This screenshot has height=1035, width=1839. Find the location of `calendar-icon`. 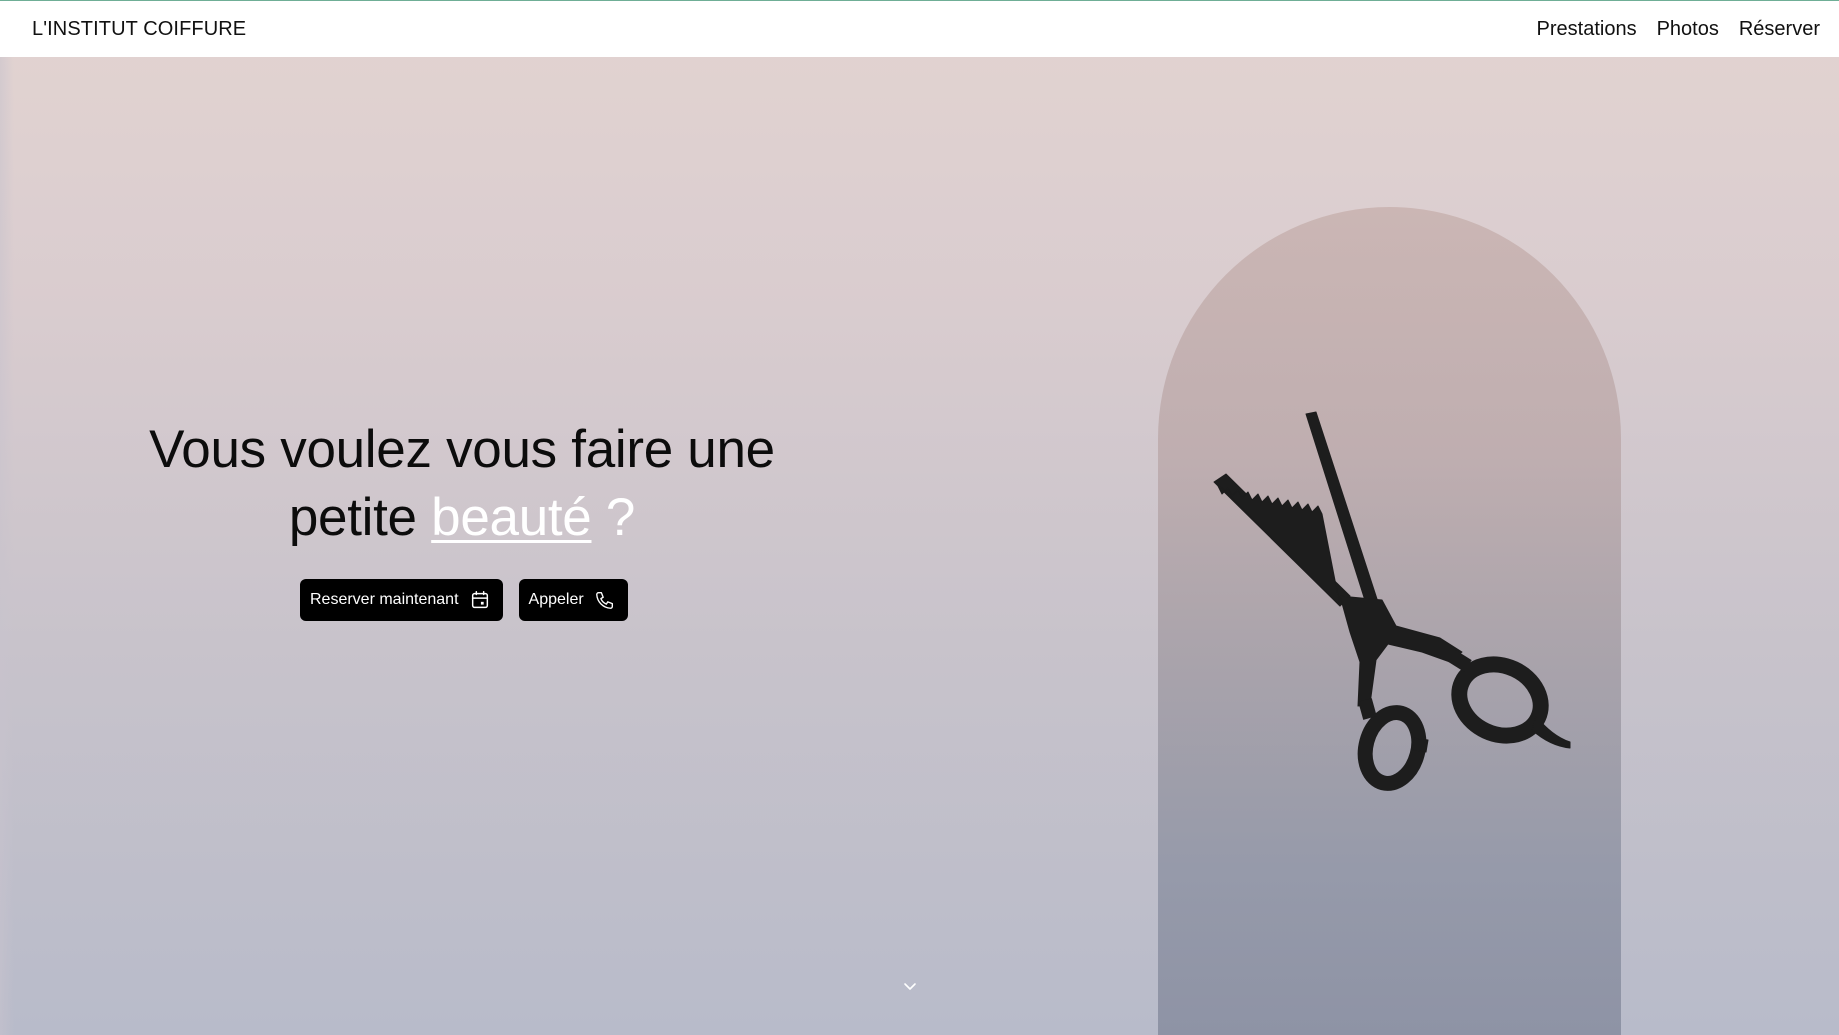

calendar-icon is located at coordinates (479, 600).